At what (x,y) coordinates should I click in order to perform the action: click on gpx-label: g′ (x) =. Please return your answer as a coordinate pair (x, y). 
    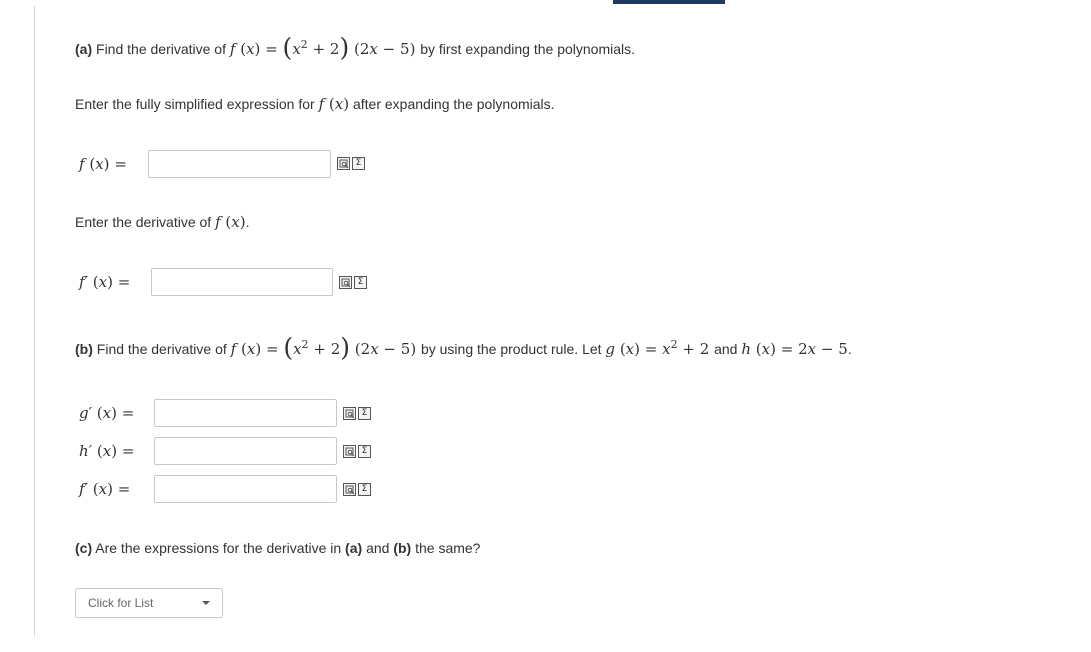
    Looking at the image, I should click on (107, 413).